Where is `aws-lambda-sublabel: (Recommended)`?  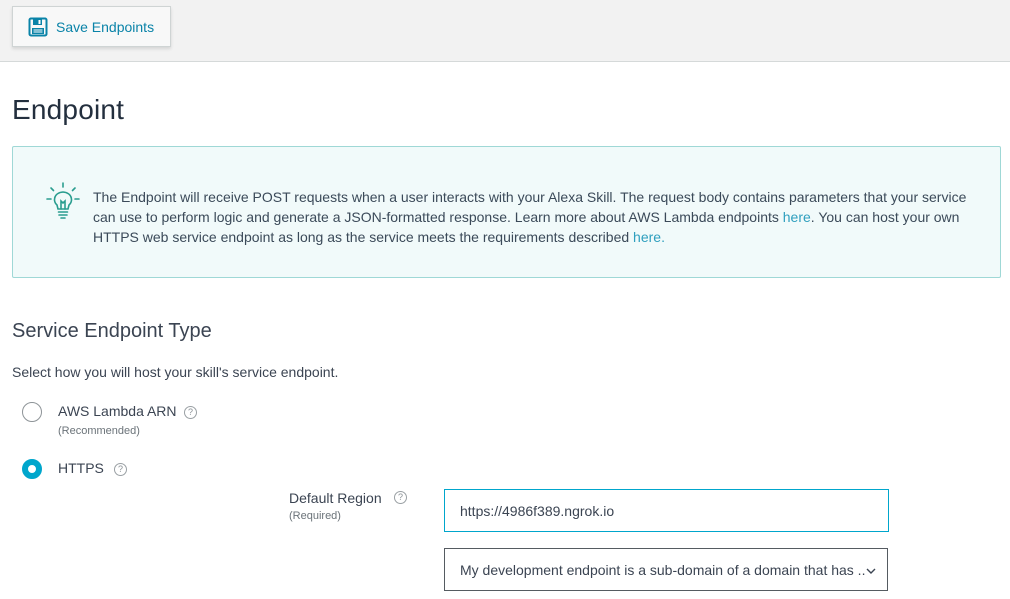 aws-lambda-sublabel: (Recommended) is located at coordinates (99, 431).